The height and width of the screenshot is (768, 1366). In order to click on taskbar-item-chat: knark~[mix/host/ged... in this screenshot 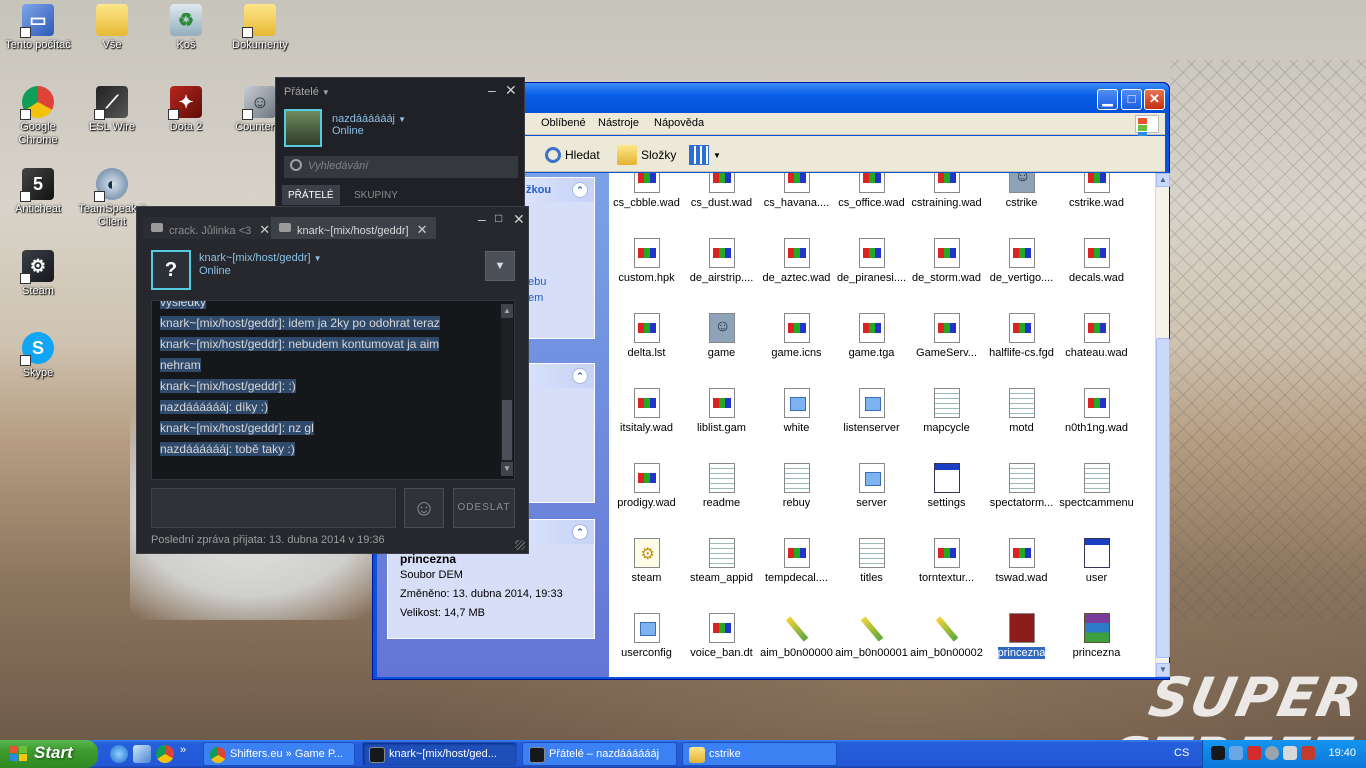, I will do `click(439, 754)`.